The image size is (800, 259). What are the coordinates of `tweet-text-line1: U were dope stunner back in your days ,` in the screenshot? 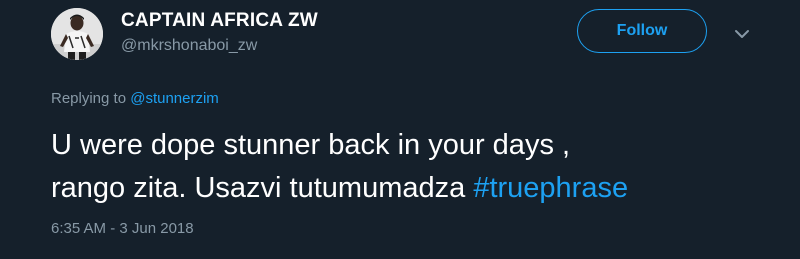 It's located at (311, 145).